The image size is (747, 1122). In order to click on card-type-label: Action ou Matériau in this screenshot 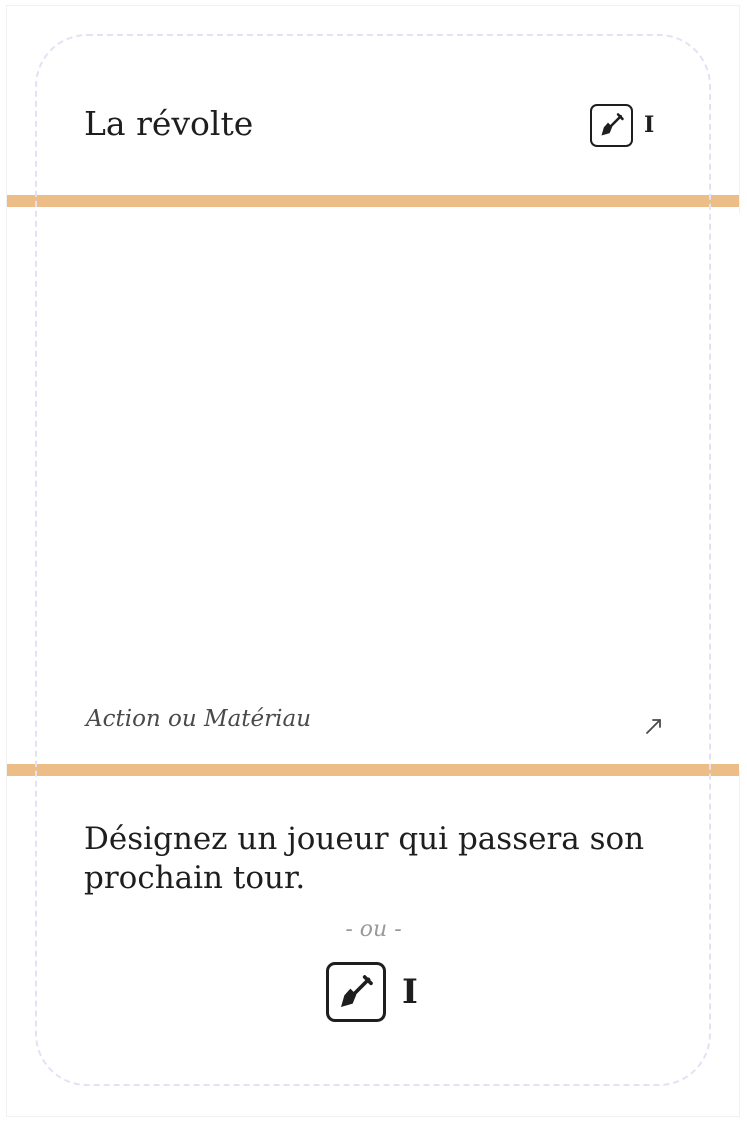, I will do `click(199, 719)`.